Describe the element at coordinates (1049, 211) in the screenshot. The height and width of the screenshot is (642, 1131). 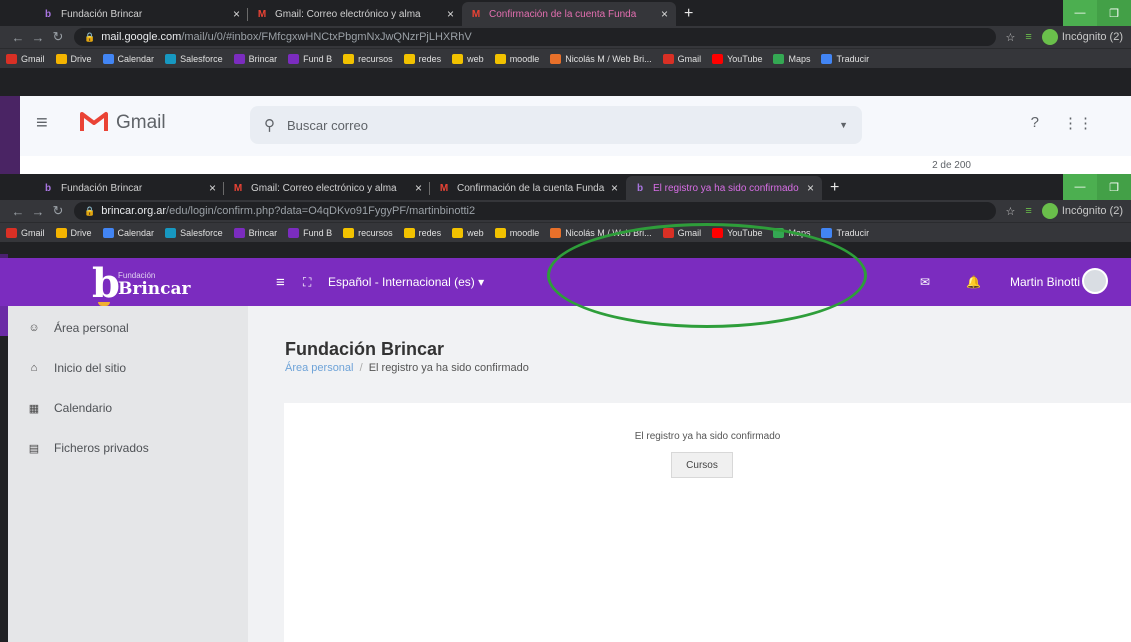
I see `incognito-icon` at that location.